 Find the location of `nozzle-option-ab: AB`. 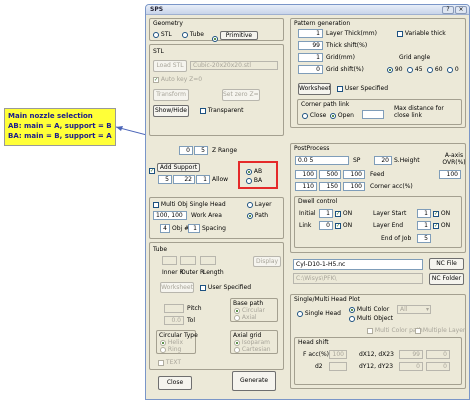

nozzle-option-ab: AB is located at coordinates (254, 171).